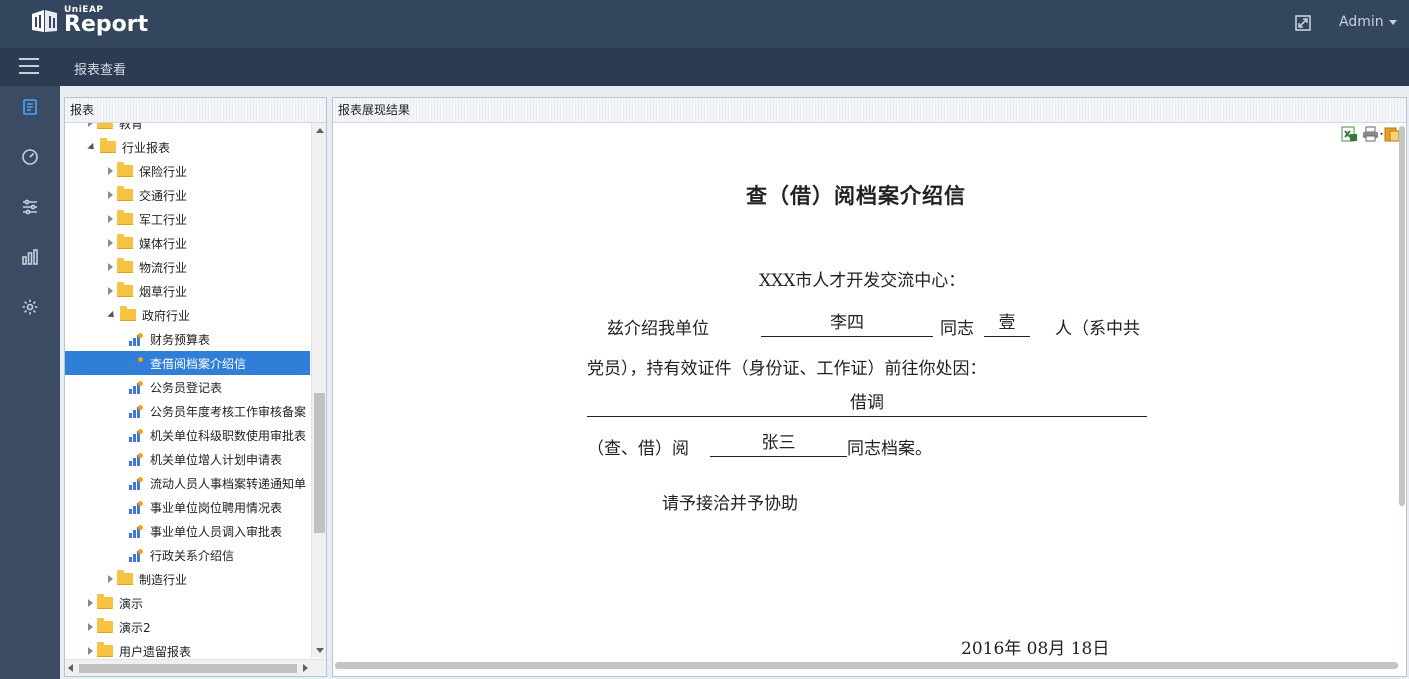 This screenshot has width=1409, height=679. I want to click on tree-item-label: 机关单位增人计划申请表, so click(216, 459).